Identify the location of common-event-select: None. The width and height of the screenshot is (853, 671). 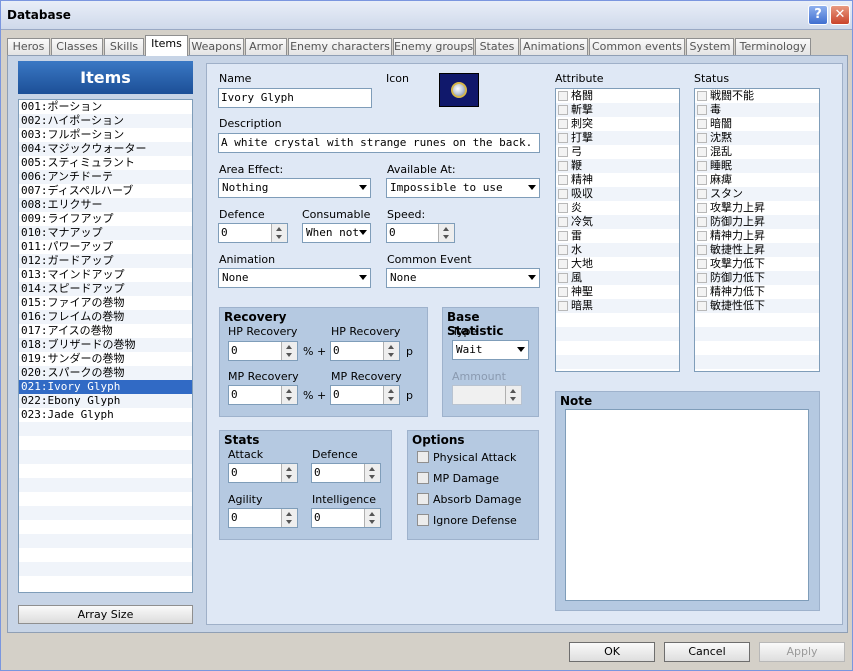
(463, 278).